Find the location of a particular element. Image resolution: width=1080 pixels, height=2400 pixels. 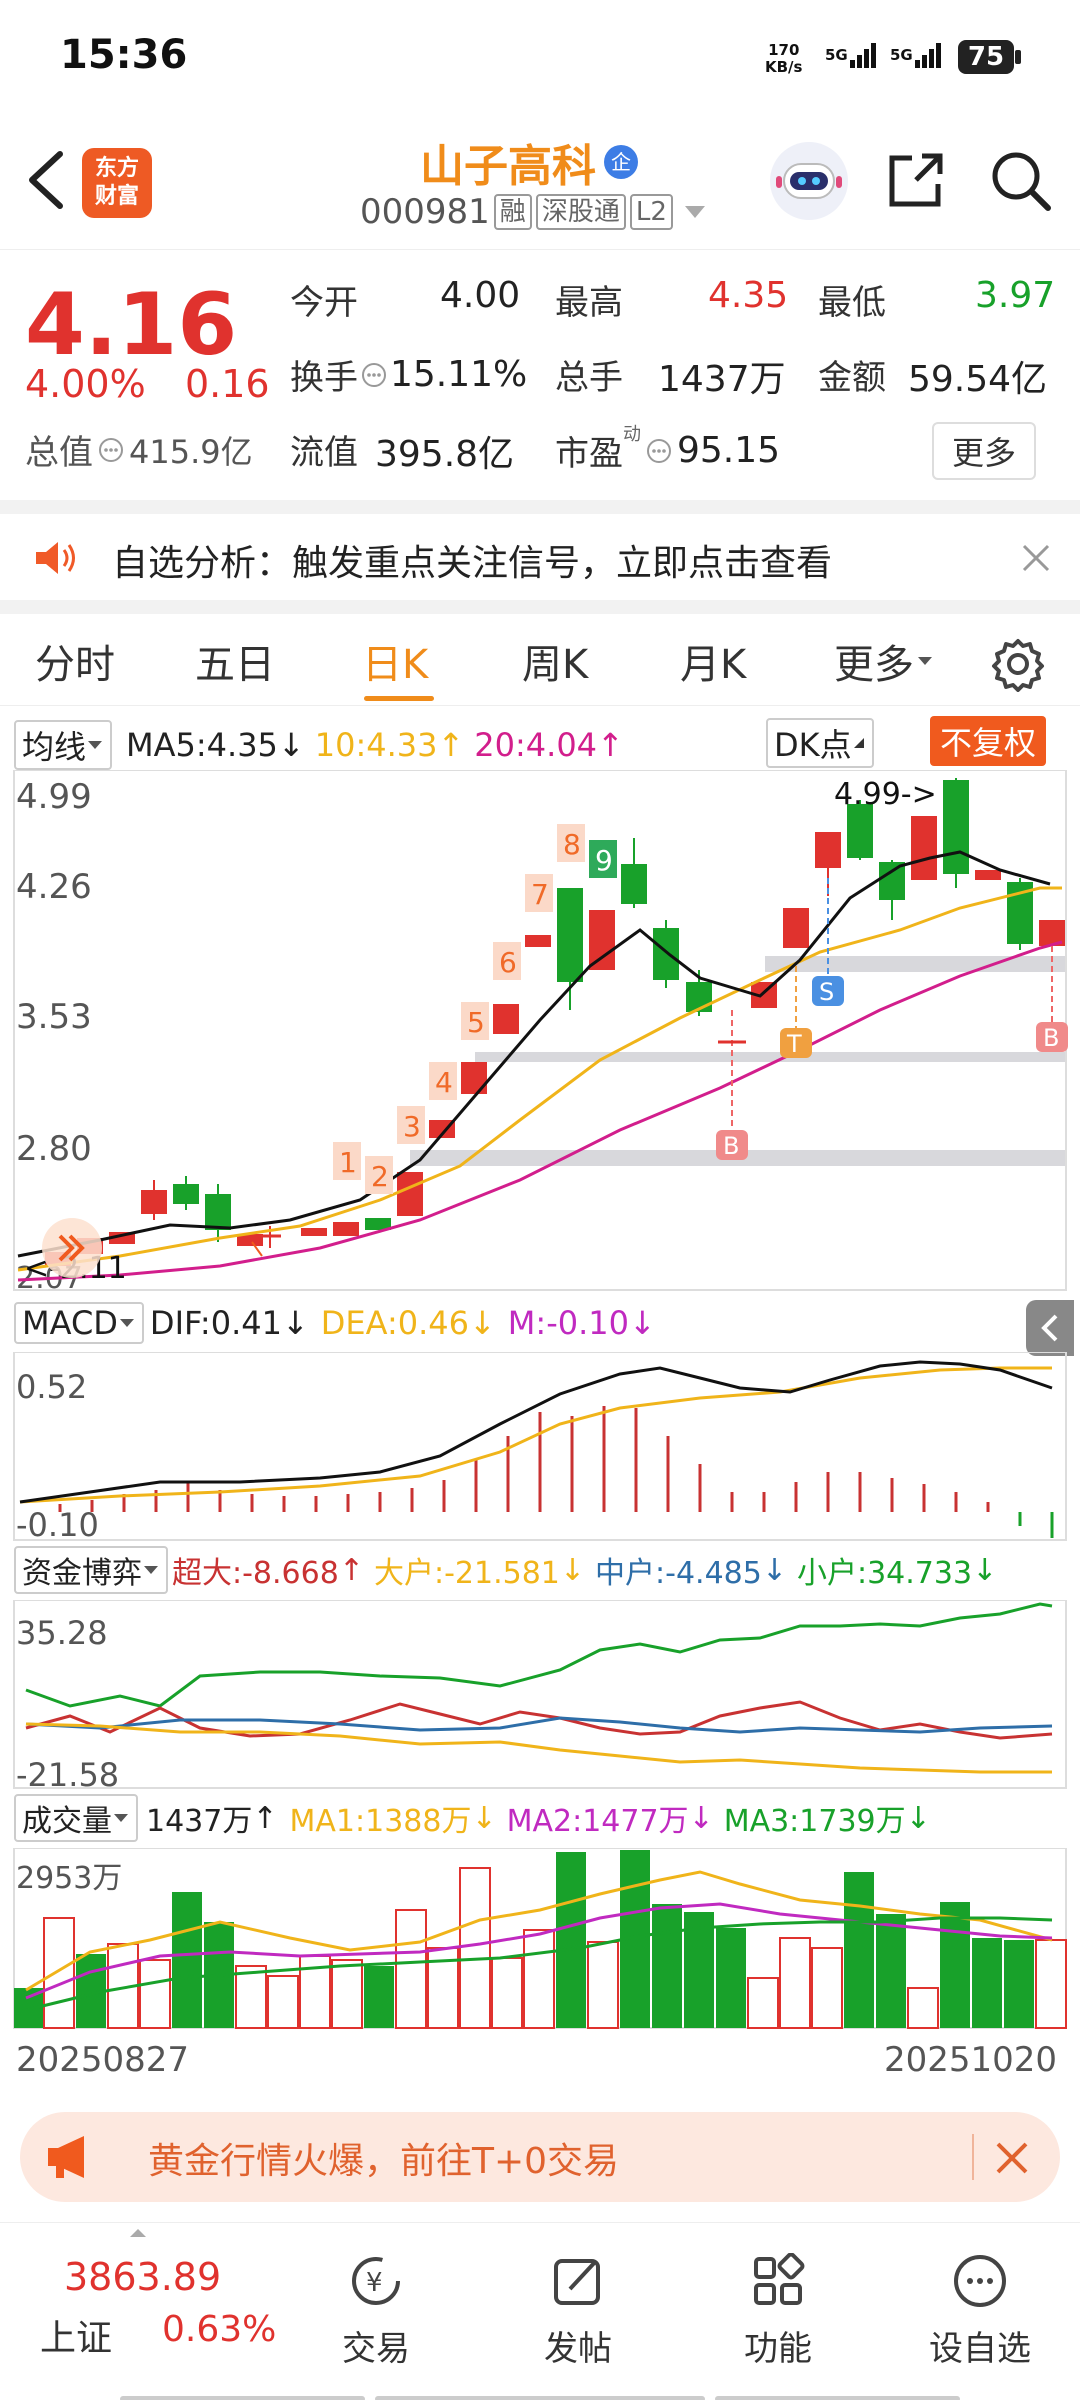

turnover-item: 换手 15.11% is located at coordinates (408, 374).